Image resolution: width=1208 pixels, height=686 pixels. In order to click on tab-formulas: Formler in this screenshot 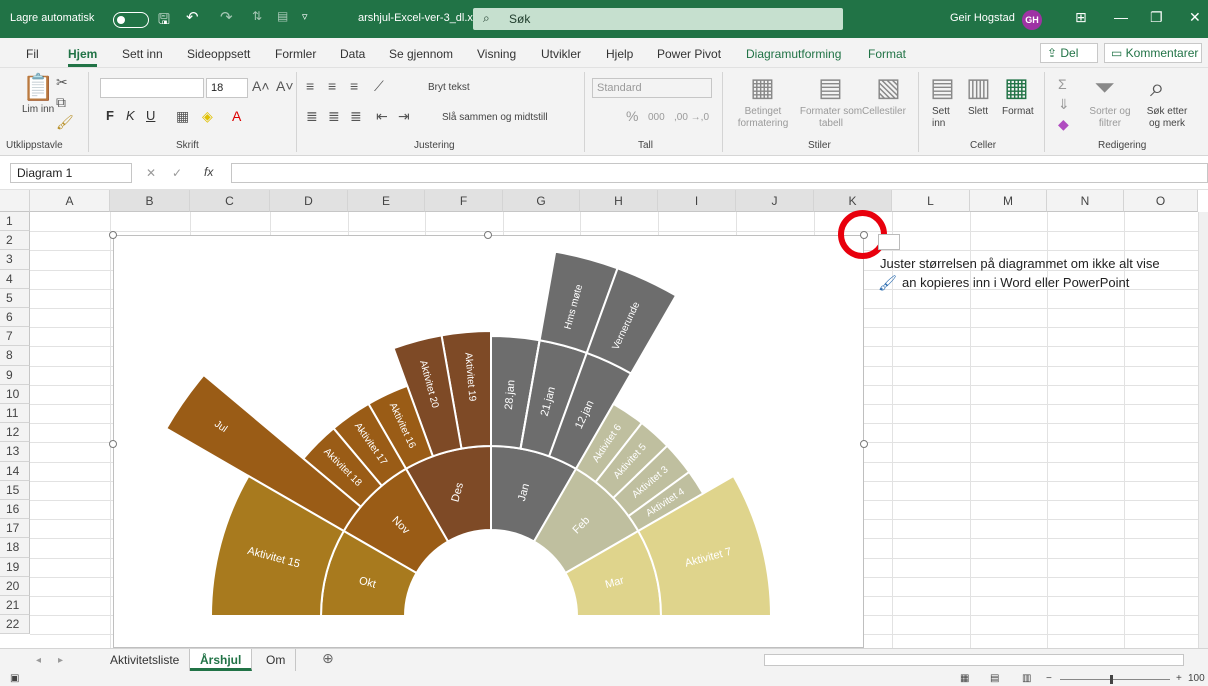, I will do `click(295, 54)`.